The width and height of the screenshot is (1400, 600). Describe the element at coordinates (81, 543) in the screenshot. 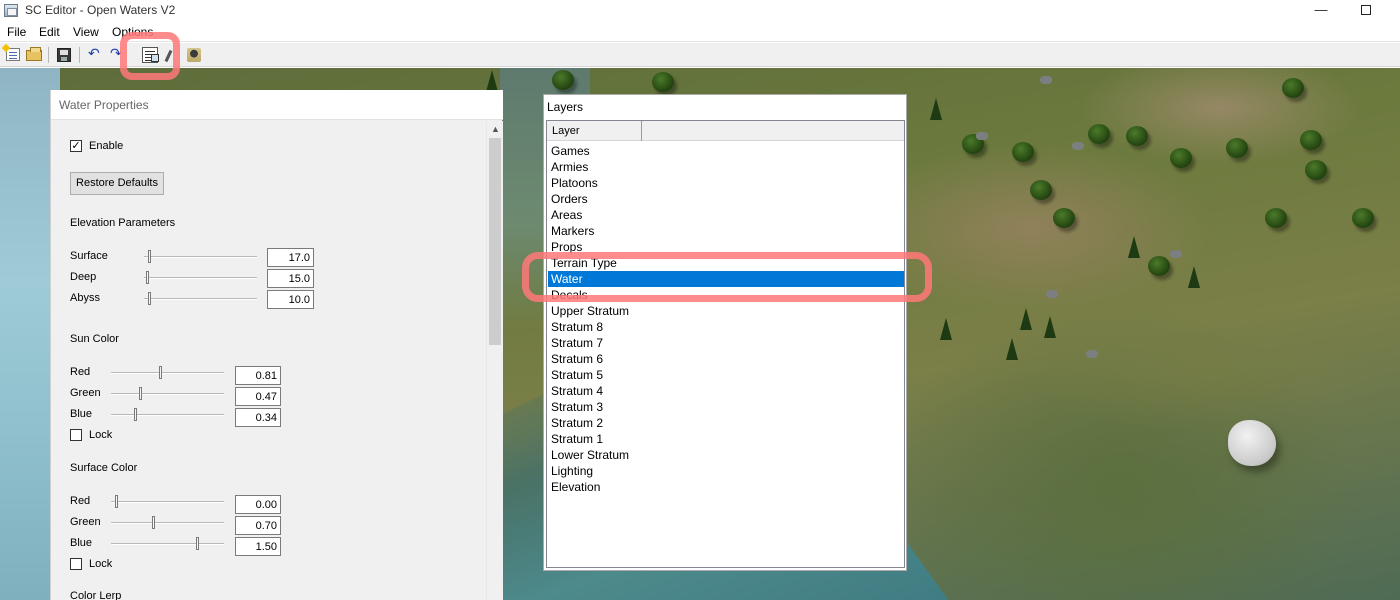

I see `surface-blue-label: Blue` at that location.